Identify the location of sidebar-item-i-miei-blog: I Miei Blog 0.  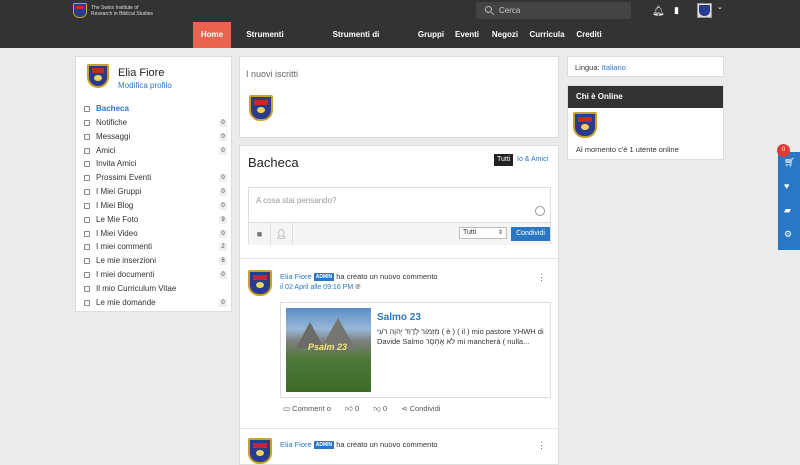
(155, 206).